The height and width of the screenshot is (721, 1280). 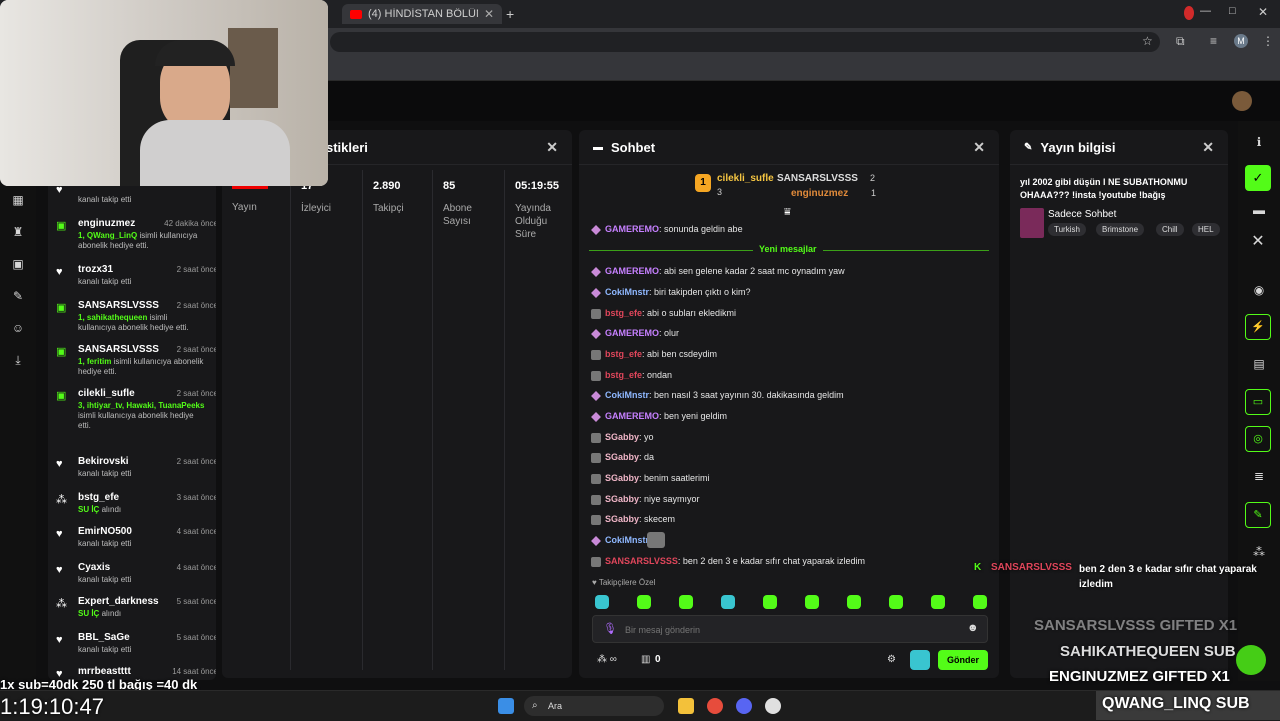 I want to click on close-tab-icon: ✕, so click(x=489, y=14).